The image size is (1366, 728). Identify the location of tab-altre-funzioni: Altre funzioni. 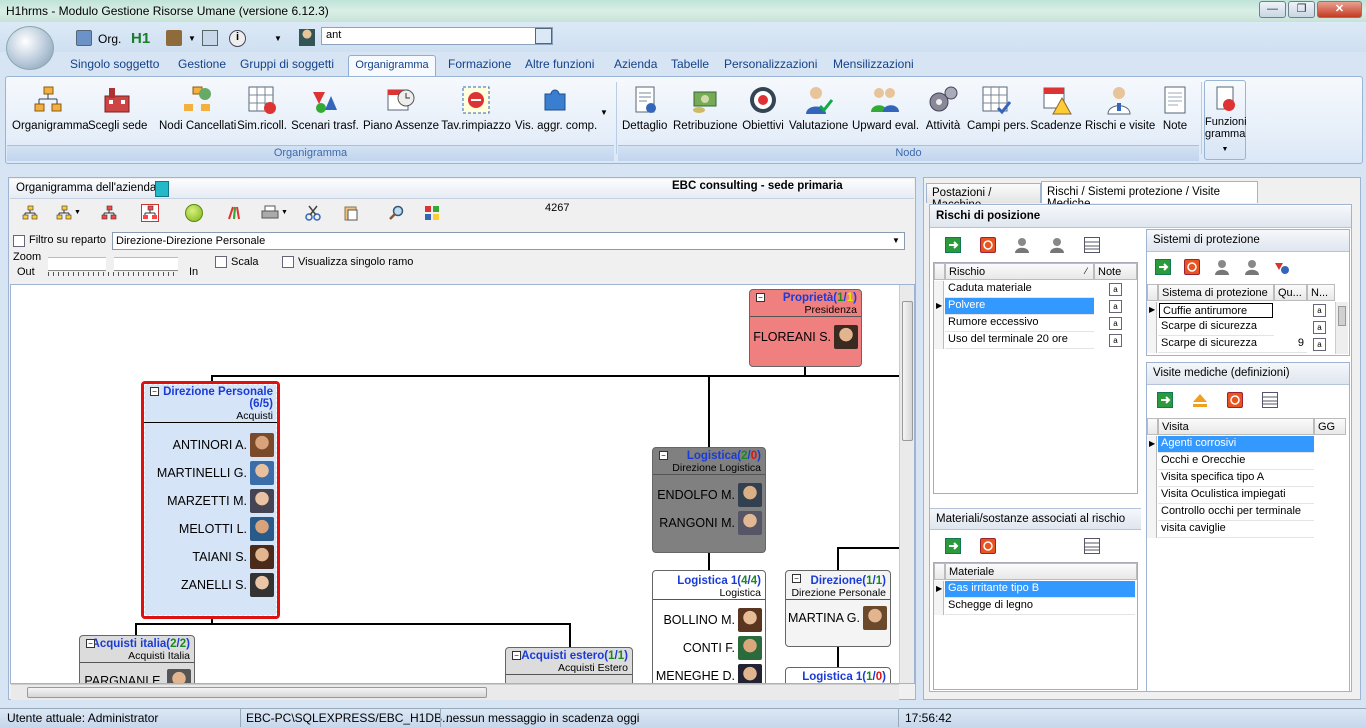
(559, 64).